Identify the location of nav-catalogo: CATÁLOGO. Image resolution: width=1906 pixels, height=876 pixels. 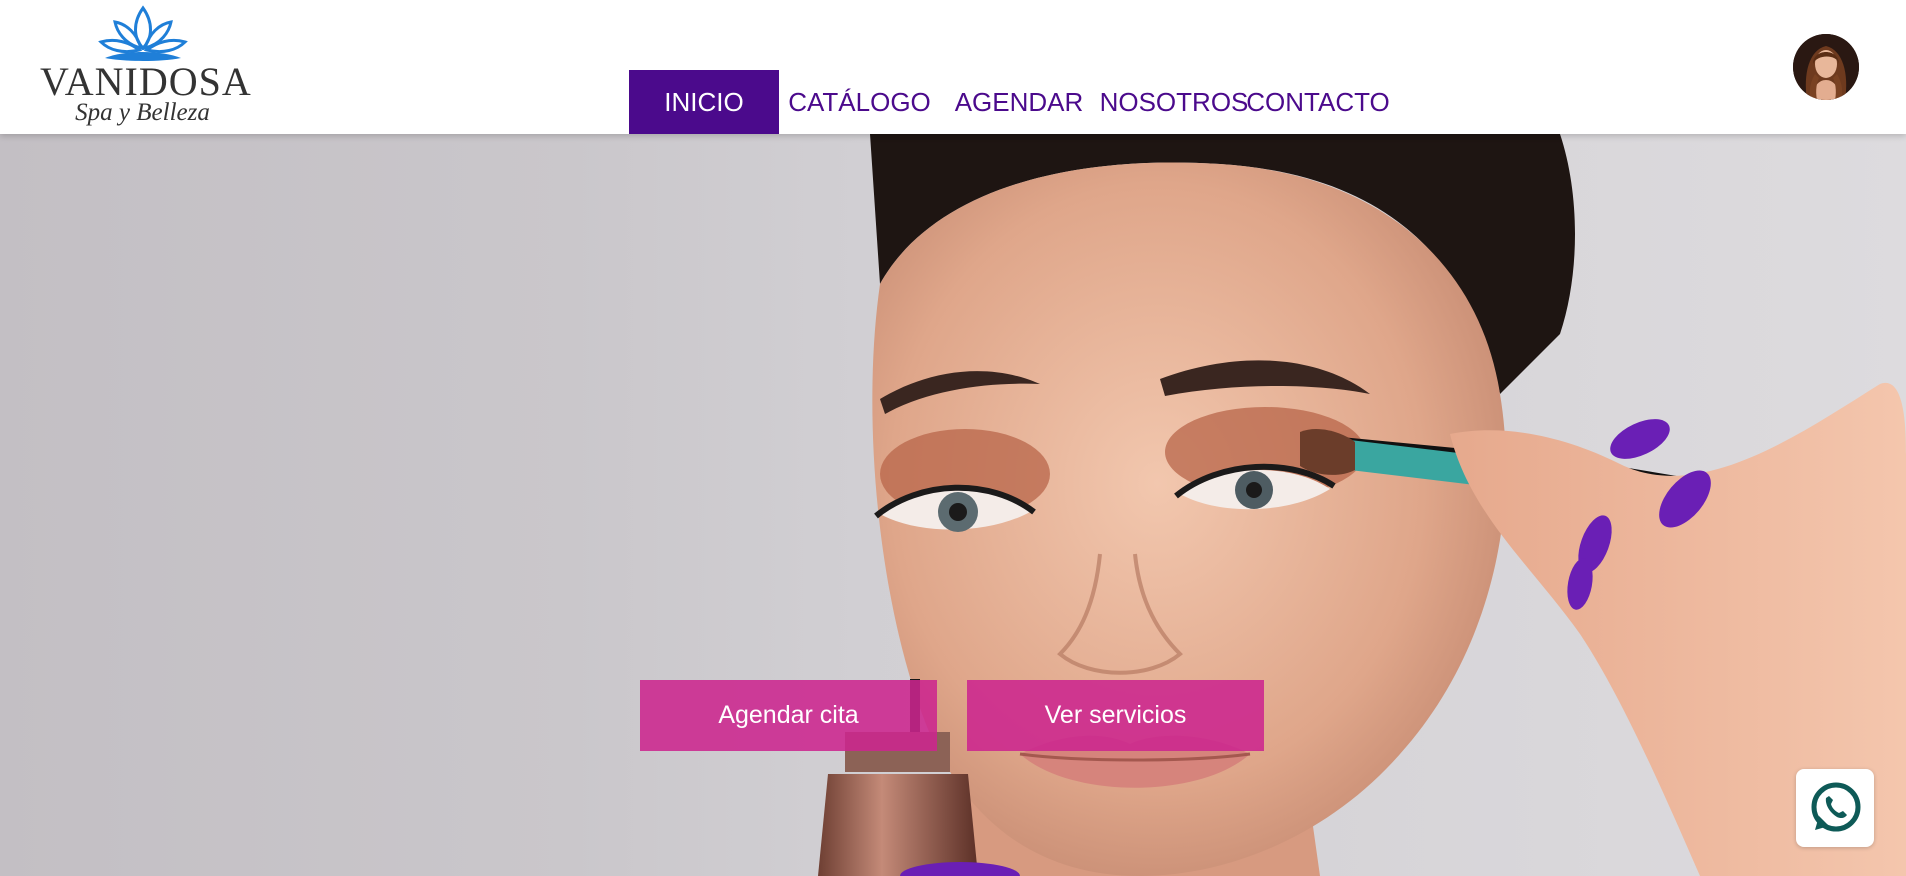
(859, 102).